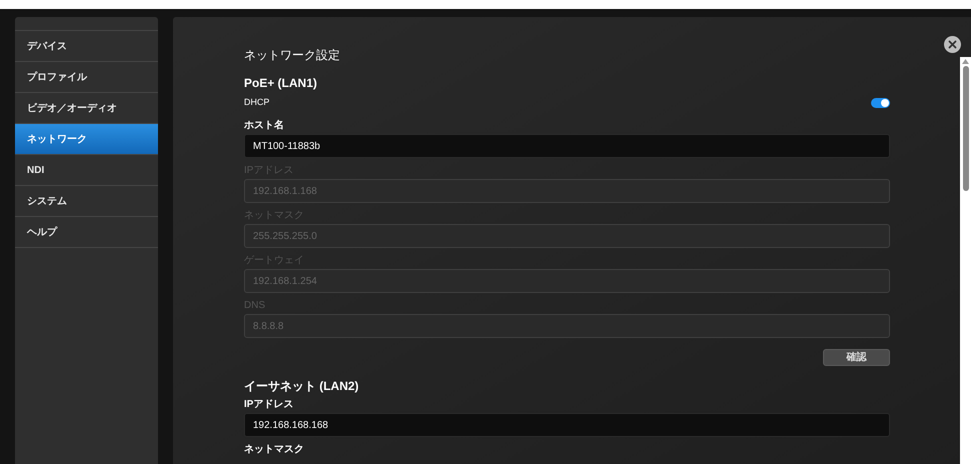 Image resolution: width=971 pixels, height=464 pixels. I want to click on section-heading: イーサネット (LAN2), so click(302, 385).